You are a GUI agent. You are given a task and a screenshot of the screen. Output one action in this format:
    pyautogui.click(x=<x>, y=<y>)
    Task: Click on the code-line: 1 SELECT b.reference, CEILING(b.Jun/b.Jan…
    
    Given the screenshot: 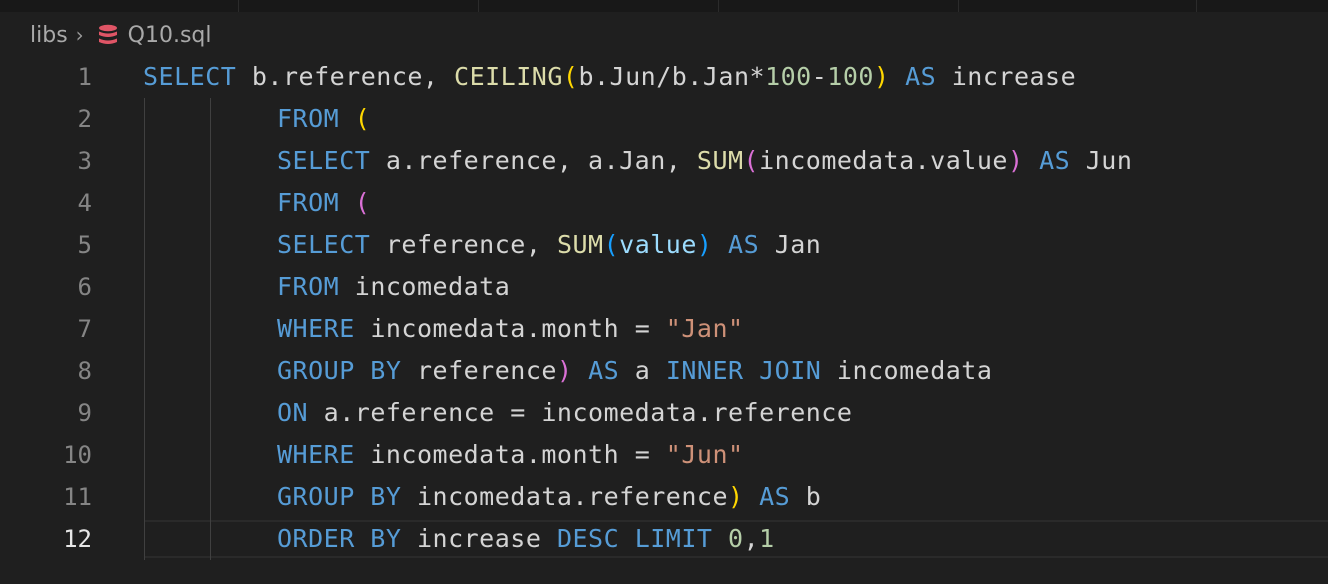 What is the action you would take?
    pyautogui.click(x=664, y=77)
    